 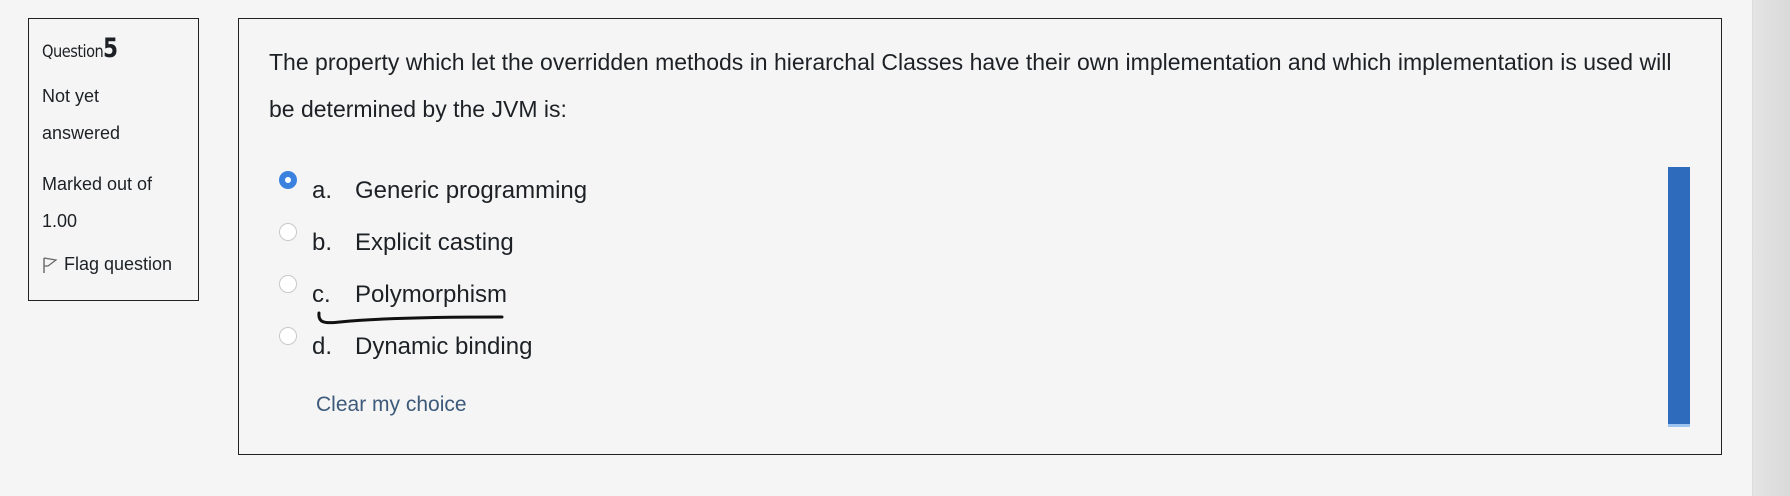 I want to click on answer-option-c: c. Polymorphism, so click(x=393, y=292).